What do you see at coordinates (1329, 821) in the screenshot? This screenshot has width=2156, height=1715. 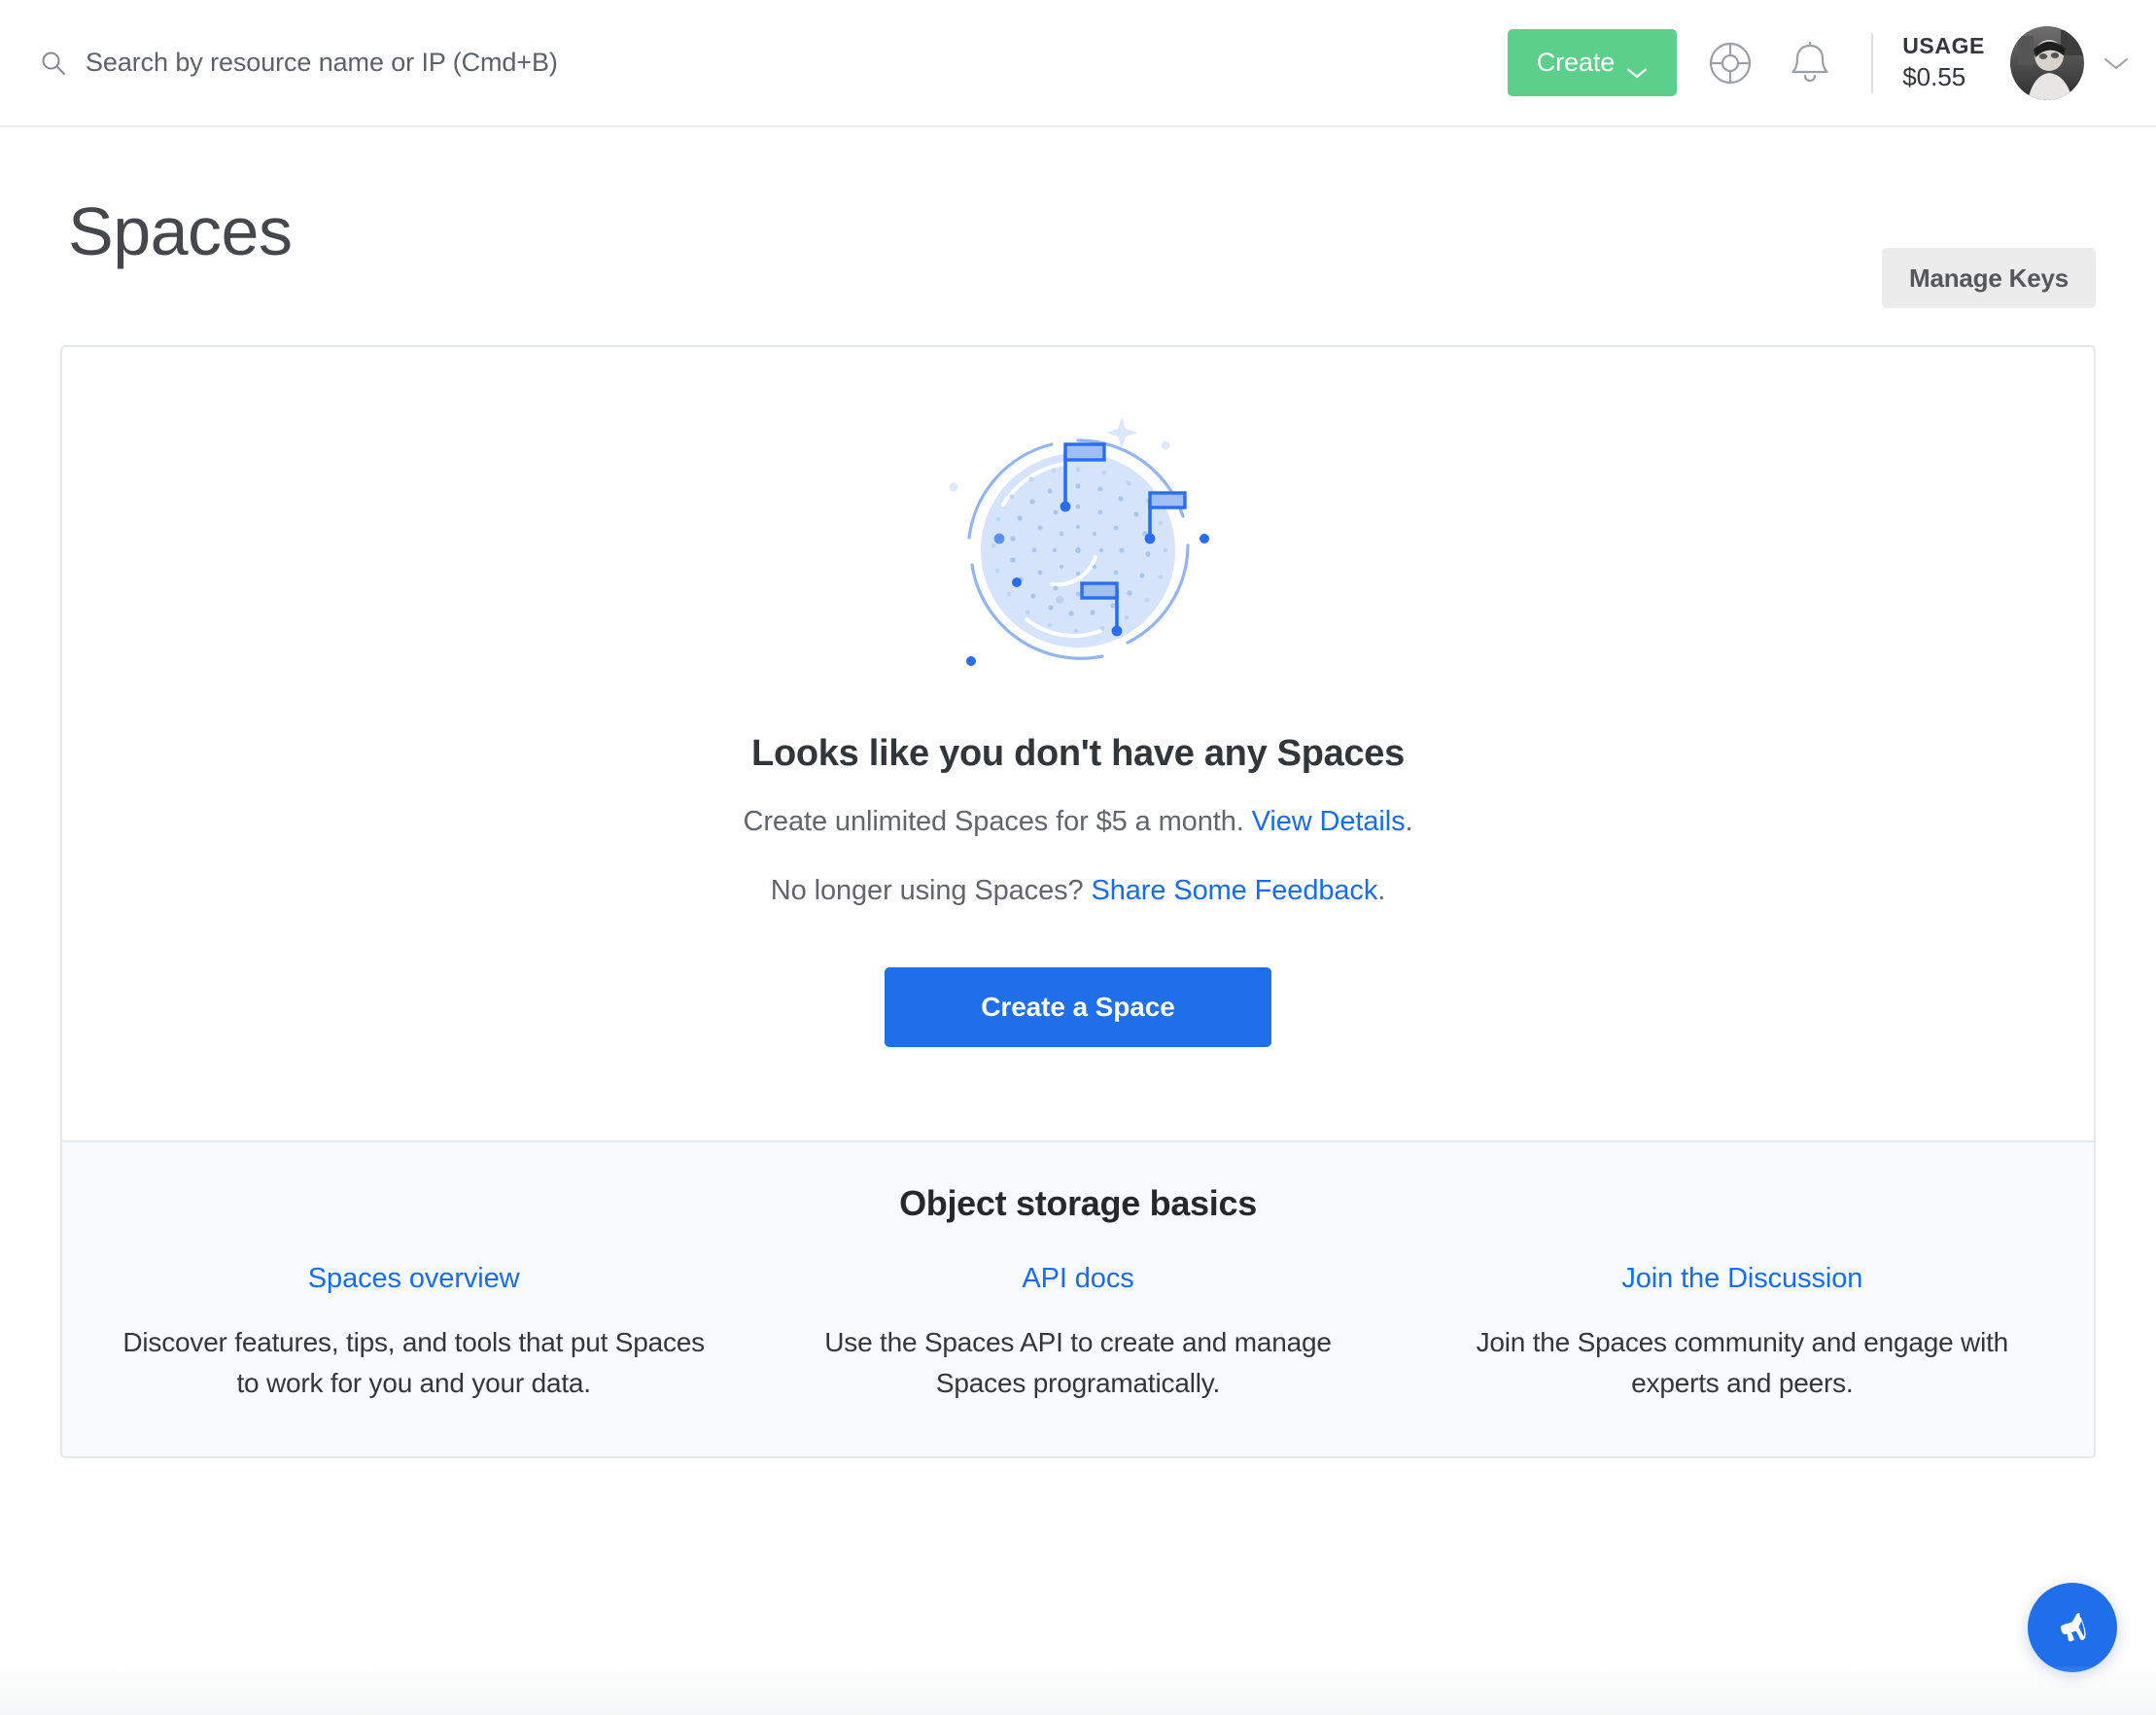 I see `view-details-link: View Details` at bounding box center [1329, 821].